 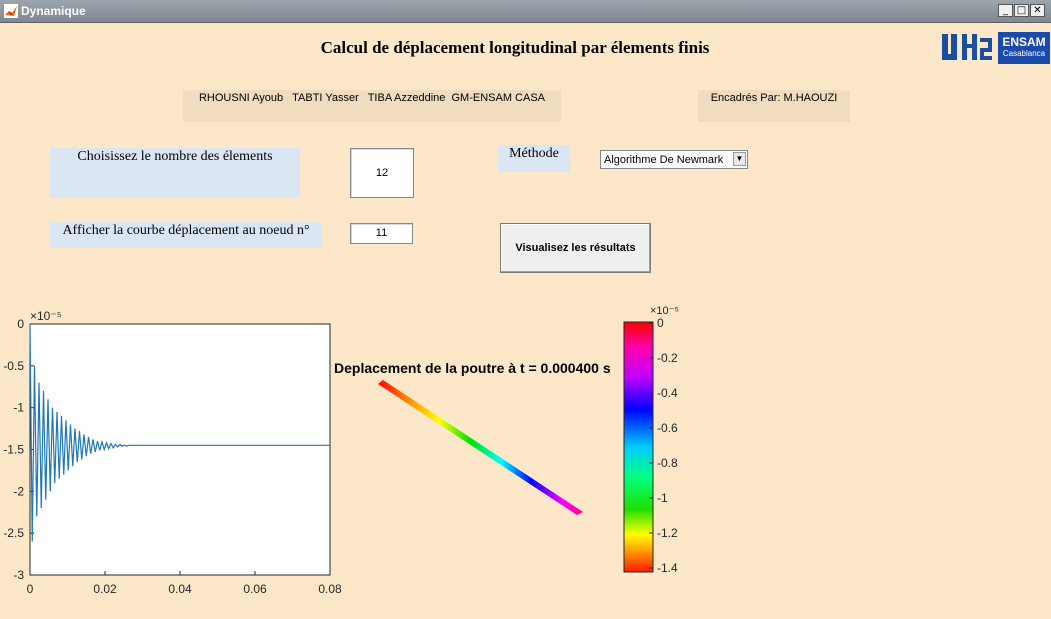 What do you see at coordinates (255, 589) in the screenshot?
I see `plot-x-tick-label: 0.06` at bounding box center [255, 589].